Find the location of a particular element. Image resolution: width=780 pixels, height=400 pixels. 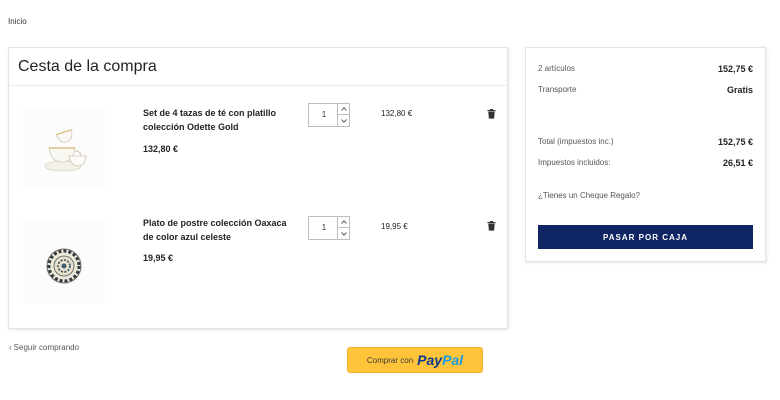

checkout-button-label: PASAR POR CAJA is located at coordinates (645, 237).